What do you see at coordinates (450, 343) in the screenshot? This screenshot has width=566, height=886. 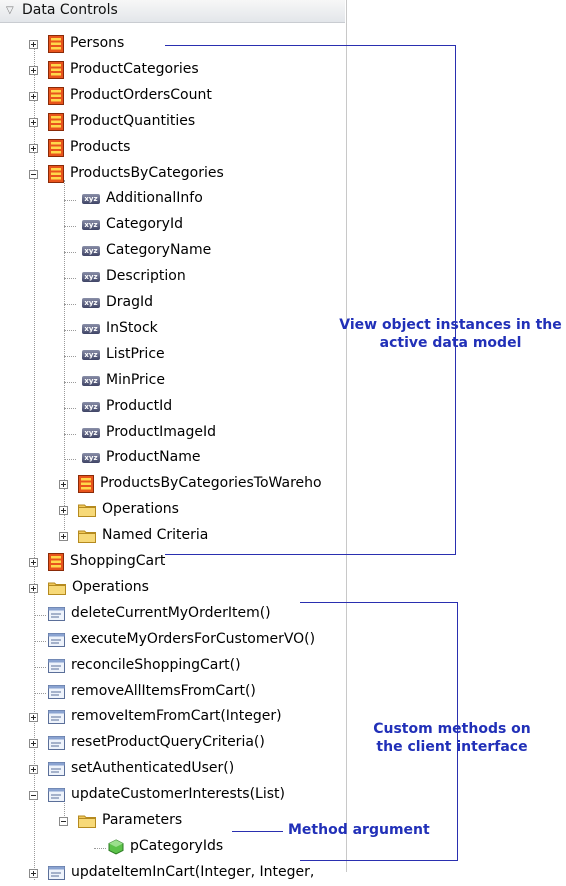 I see `view-objects-callout-line: active data model` at bounding box center [450, 343].